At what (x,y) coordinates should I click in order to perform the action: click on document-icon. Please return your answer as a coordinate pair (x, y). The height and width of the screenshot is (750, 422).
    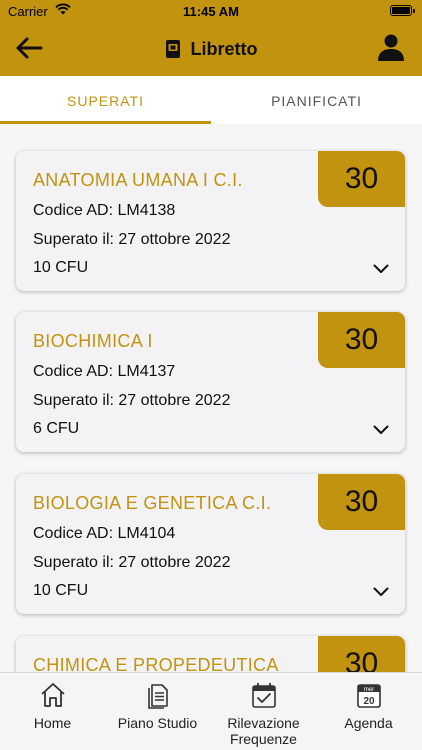
    Looking at the image, I should click on (158, 696).